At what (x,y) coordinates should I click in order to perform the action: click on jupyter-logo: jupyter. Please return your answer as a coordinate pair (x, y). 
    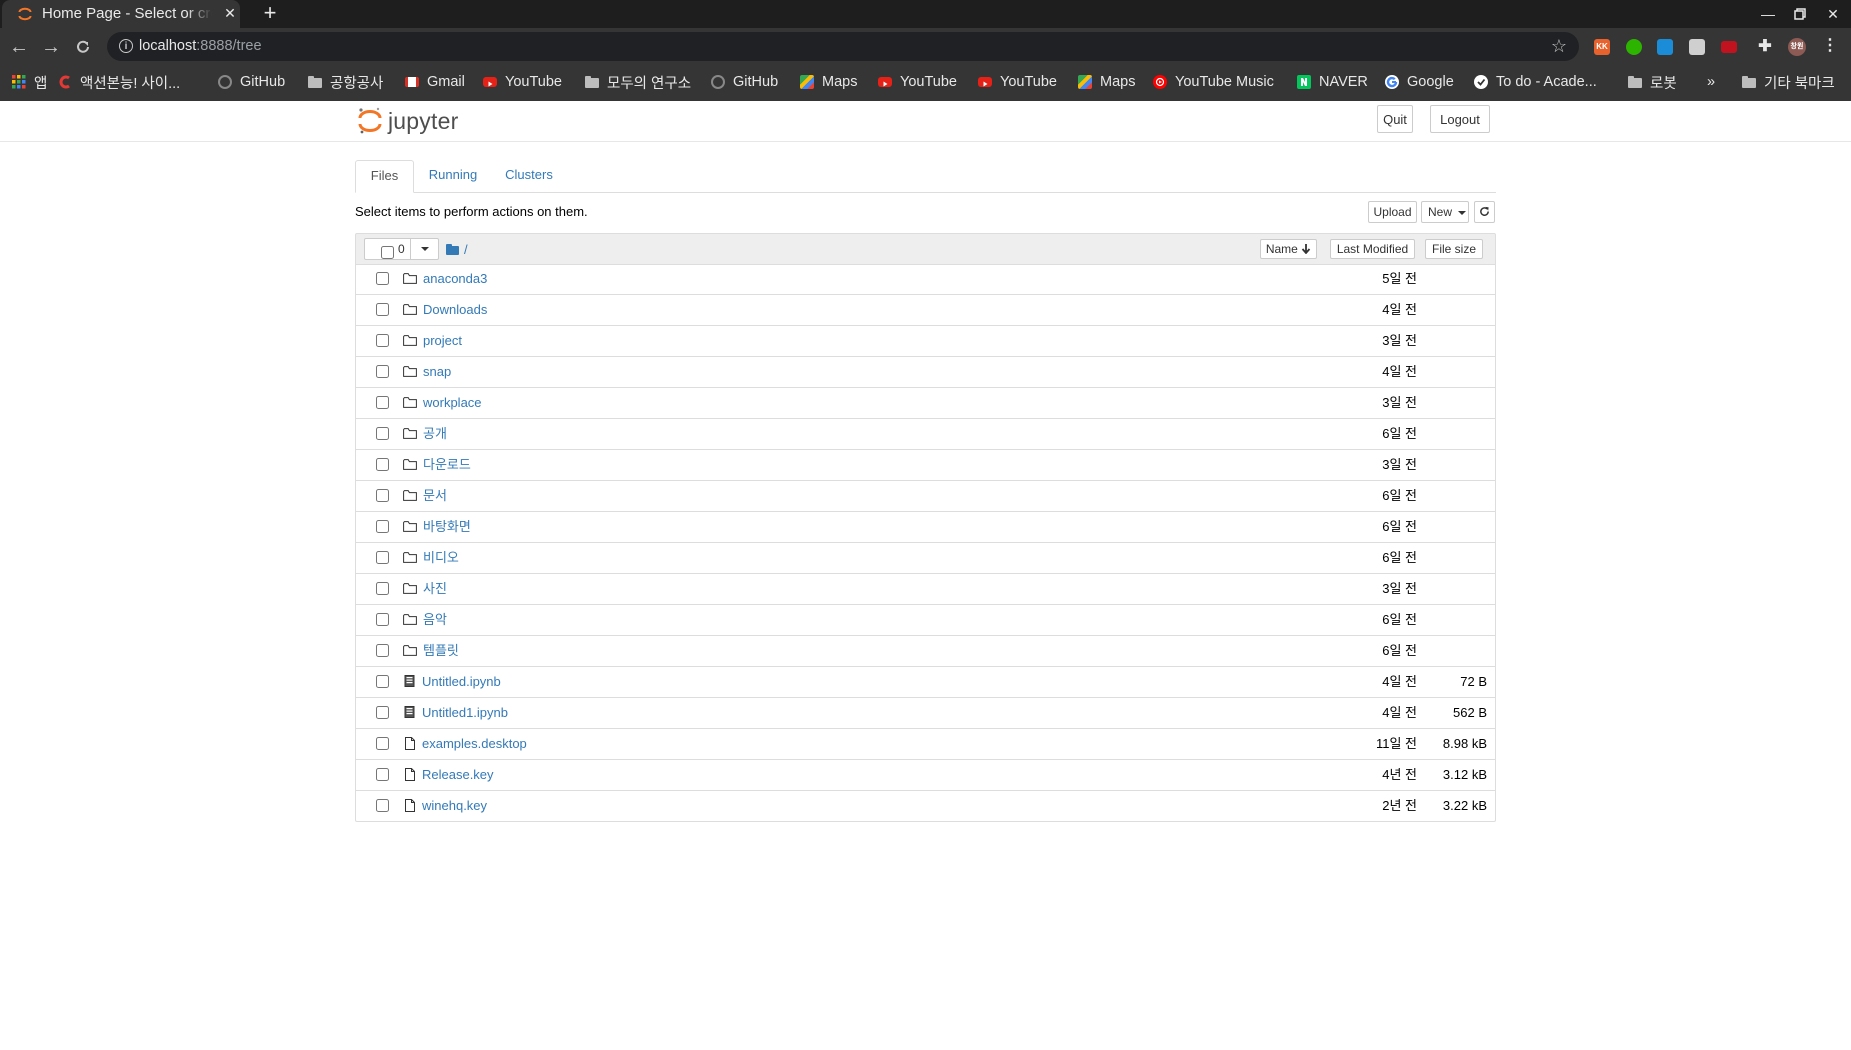
    Looking at the image, I should click on (408, 121).